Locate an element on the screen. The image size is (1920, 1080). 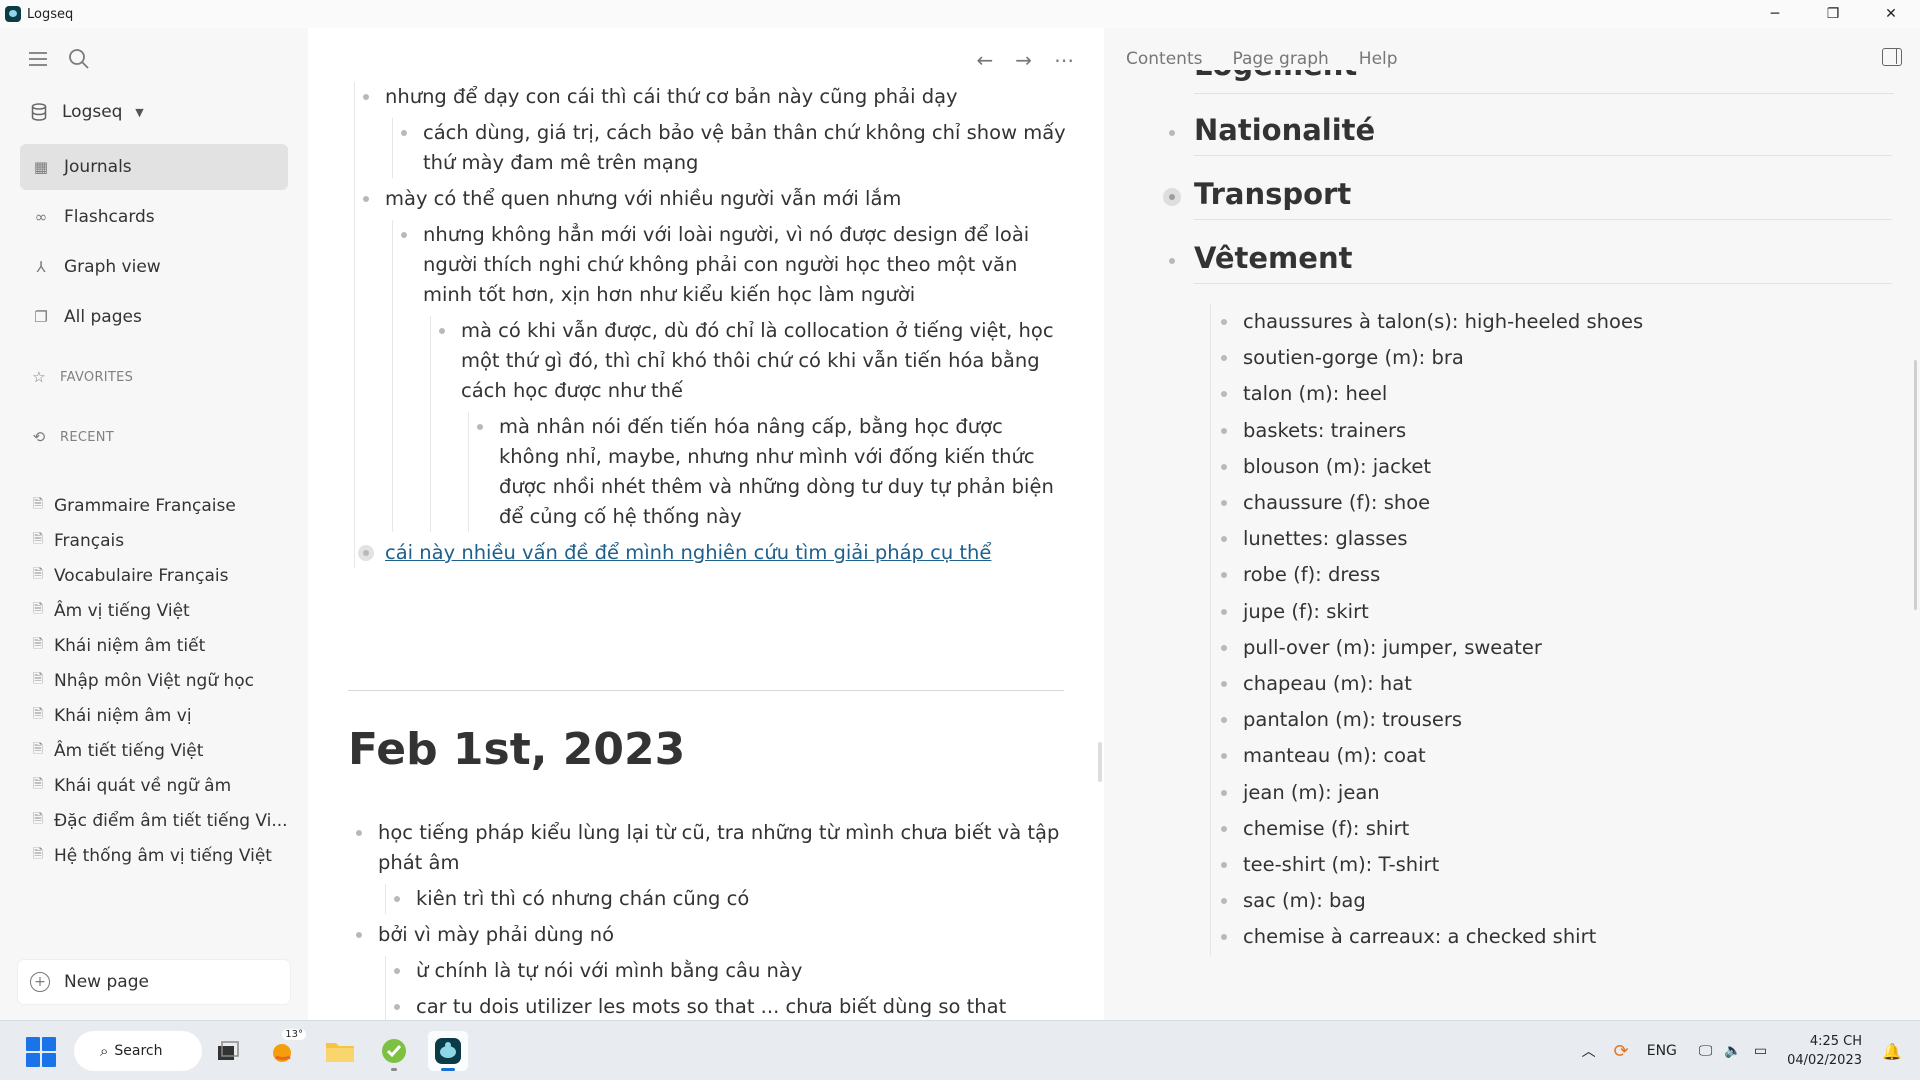
sidebar-item-flashcards: ∞ Flashcards is located at coordinates (154, 217).